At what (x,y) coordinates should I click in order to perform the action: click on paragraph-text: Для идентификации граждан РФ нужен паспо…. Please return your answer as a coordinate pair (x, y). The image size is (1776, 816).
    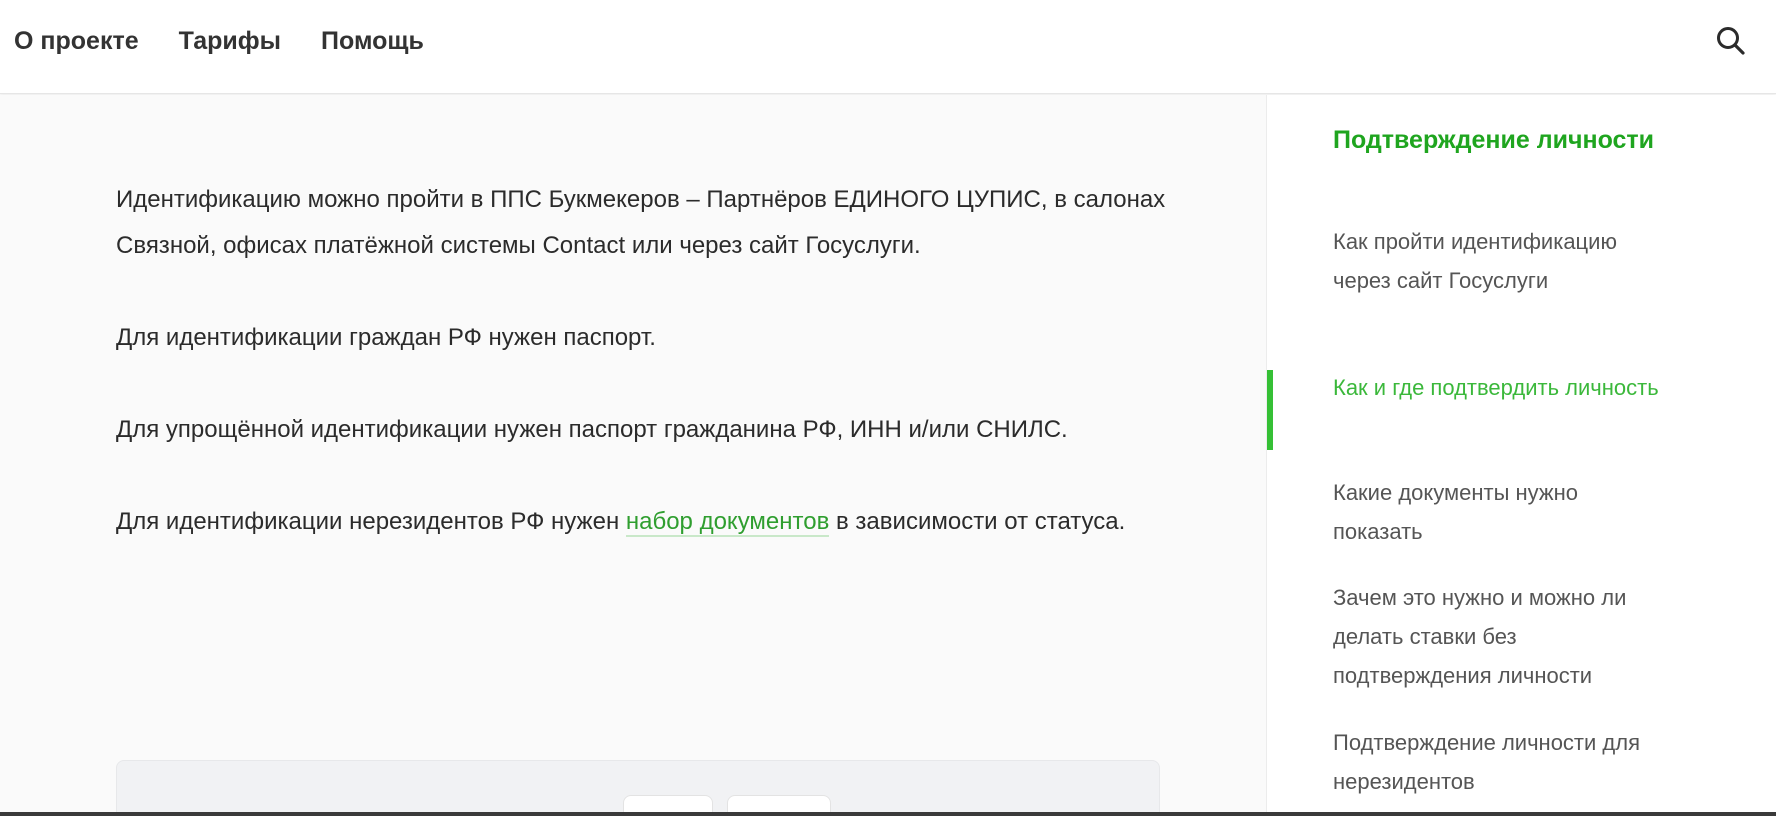
    Looking at the image, I should click on (386, 337).